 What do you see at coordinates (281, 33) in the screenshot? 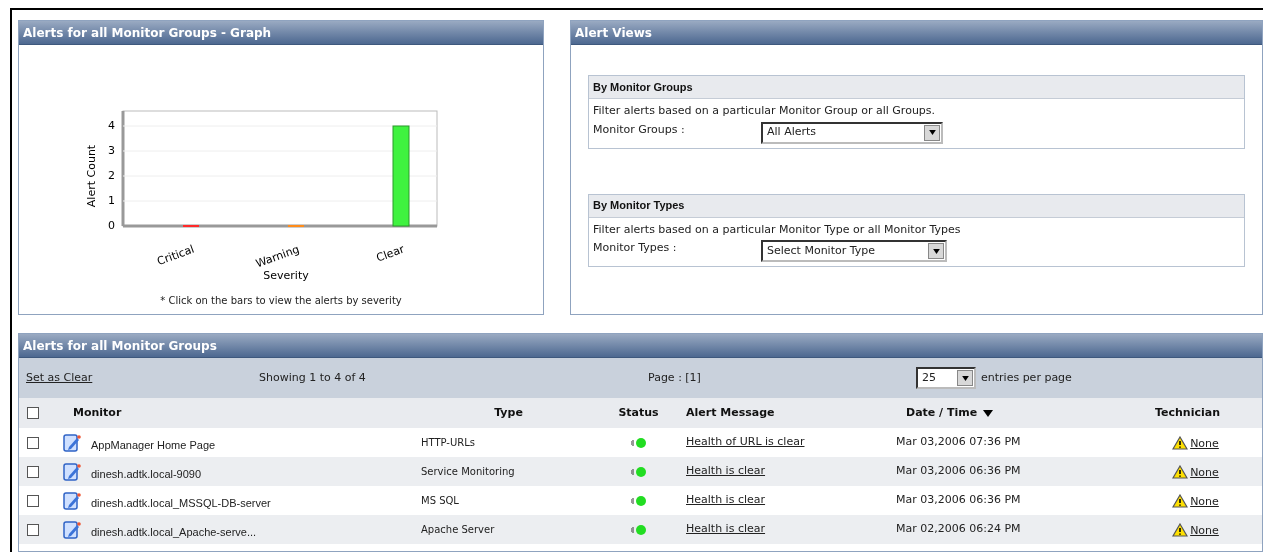
I see `panel-header: Alerts for all Monitor Groups - Graph` at bounding box center [281, 33].